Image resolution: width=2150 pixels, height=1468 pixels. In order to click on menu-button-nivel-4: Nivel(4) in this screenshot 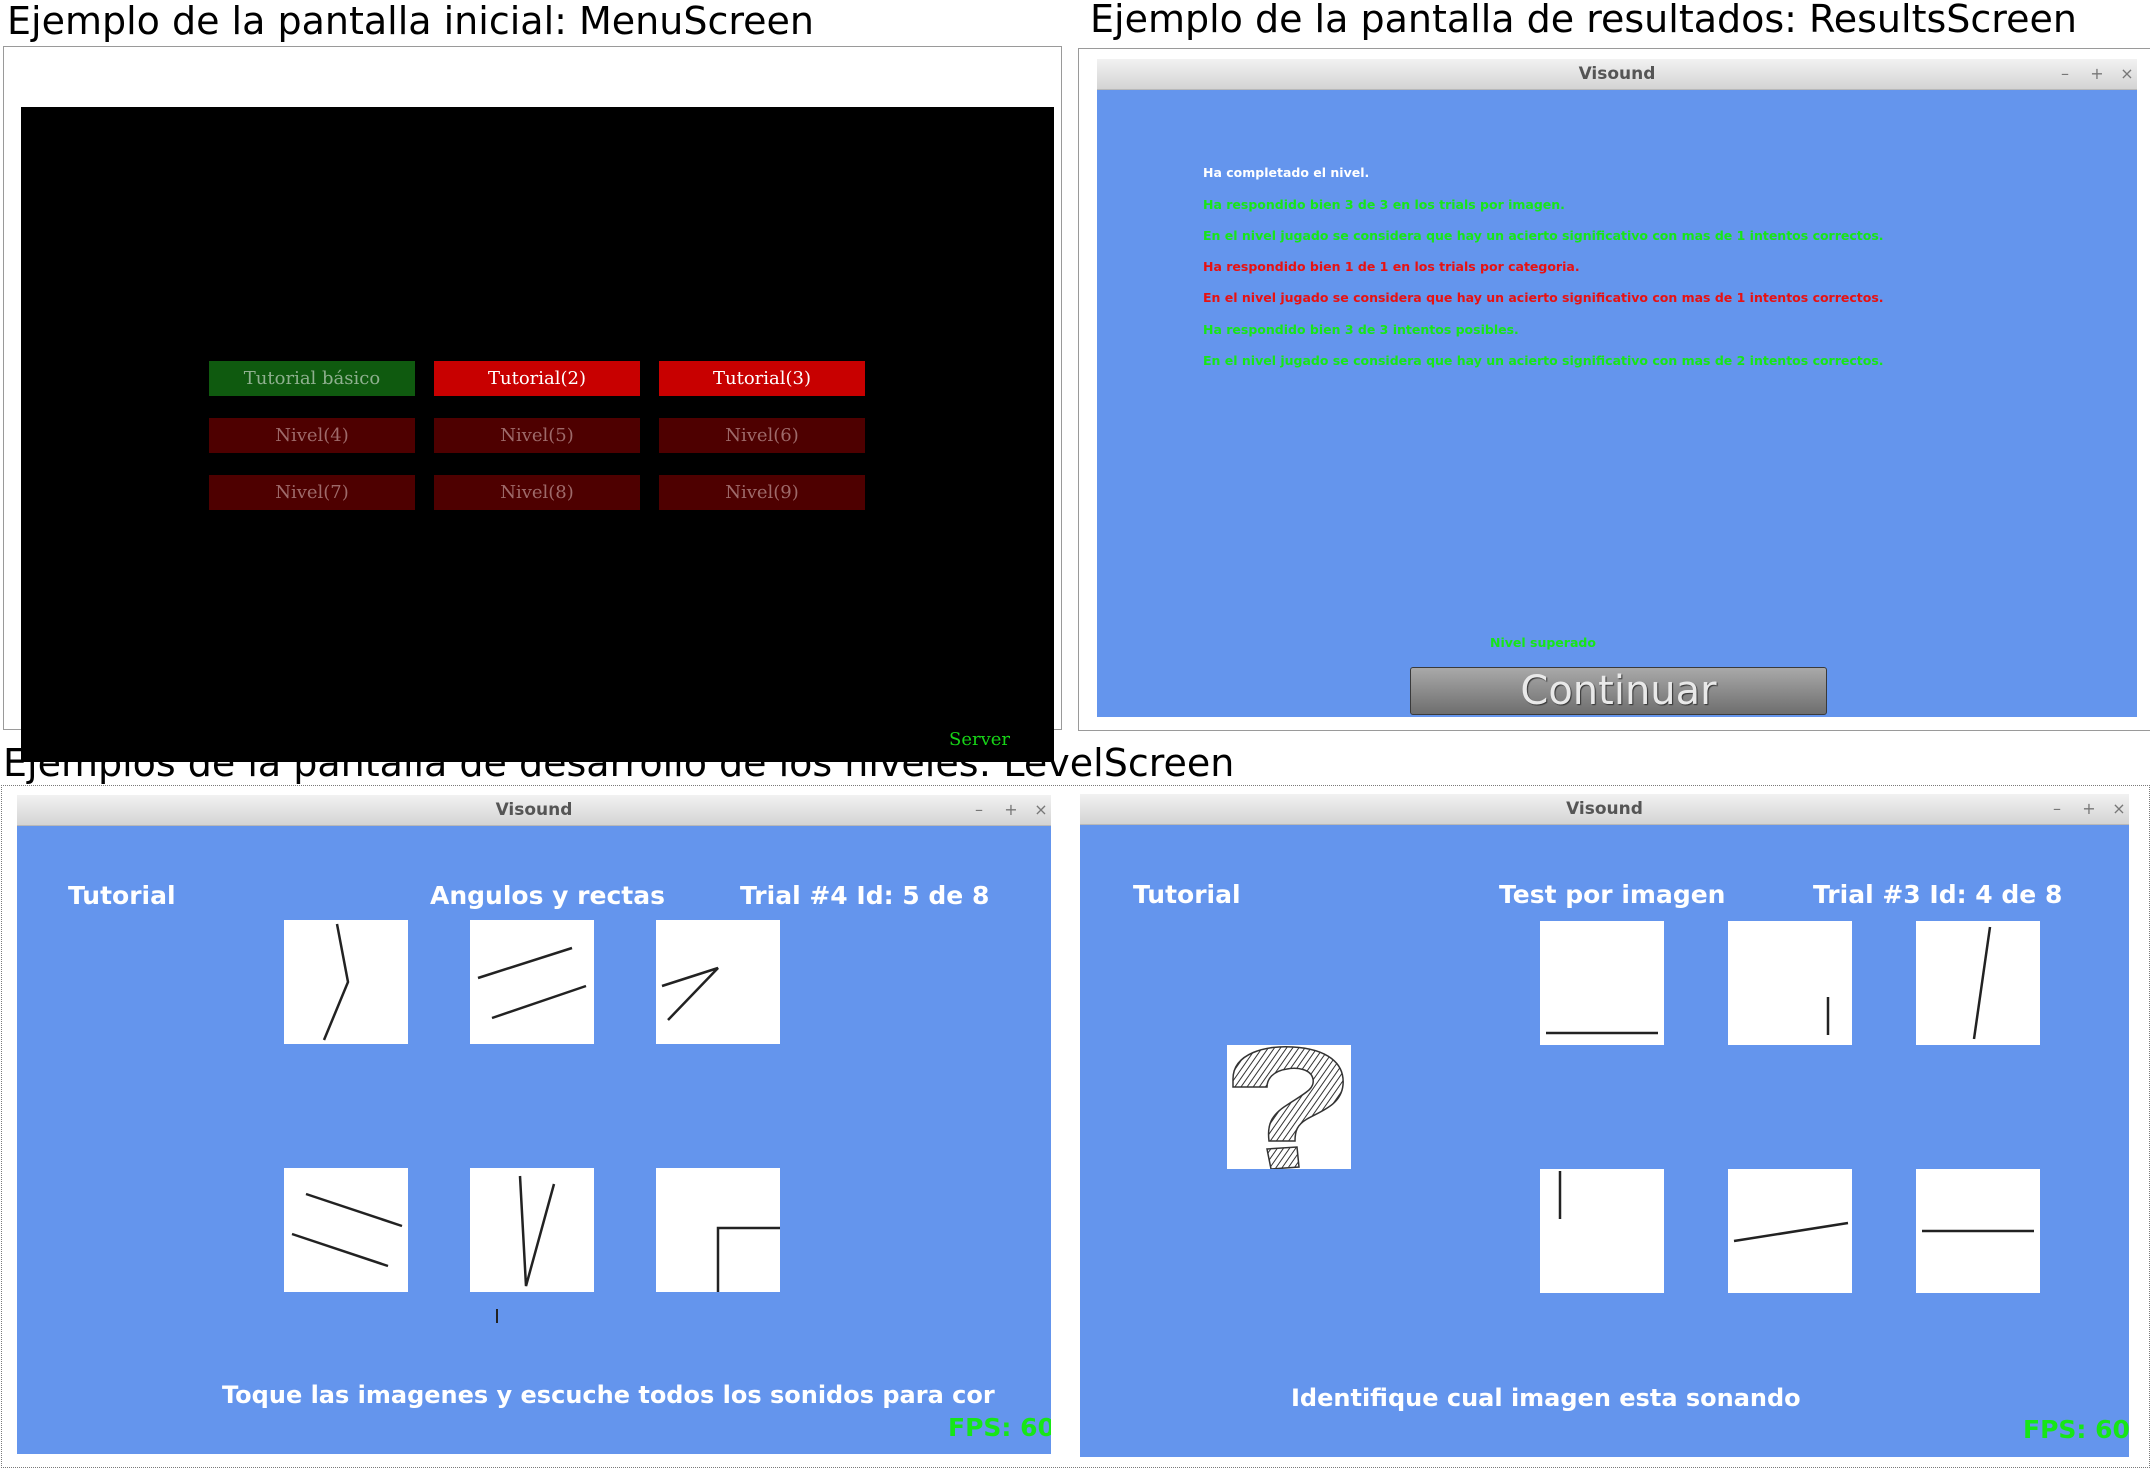, I will do `click(312, 435)`.